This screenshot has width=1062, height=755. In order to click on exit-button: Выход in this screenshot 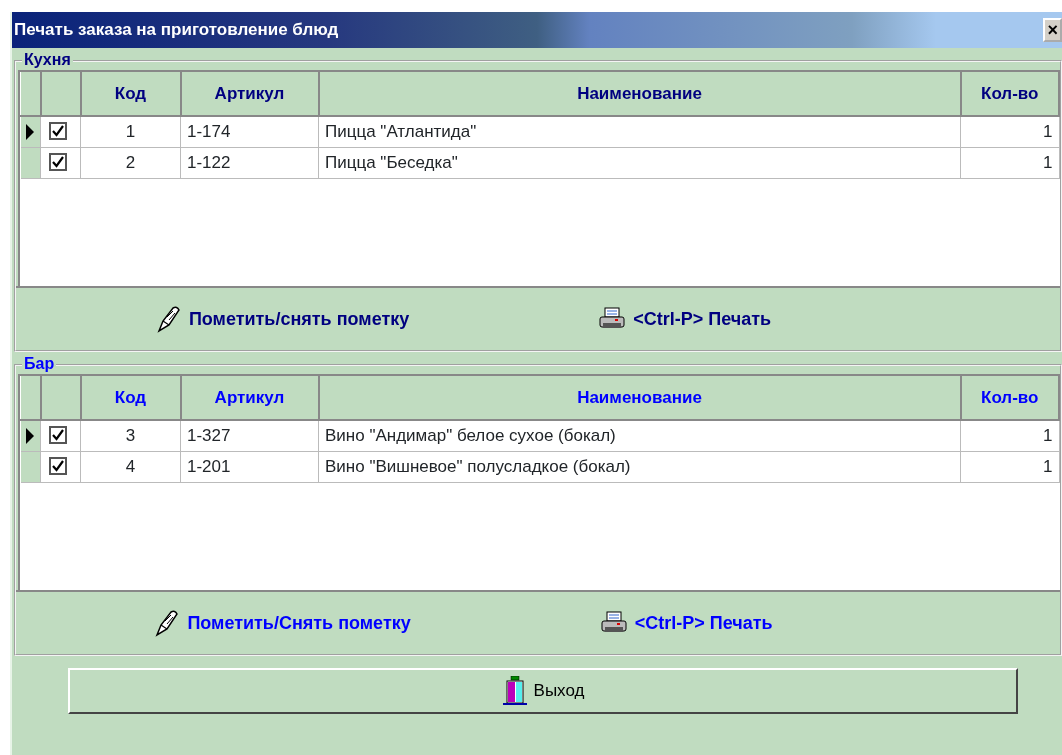, I will do `click(543, 691)`.